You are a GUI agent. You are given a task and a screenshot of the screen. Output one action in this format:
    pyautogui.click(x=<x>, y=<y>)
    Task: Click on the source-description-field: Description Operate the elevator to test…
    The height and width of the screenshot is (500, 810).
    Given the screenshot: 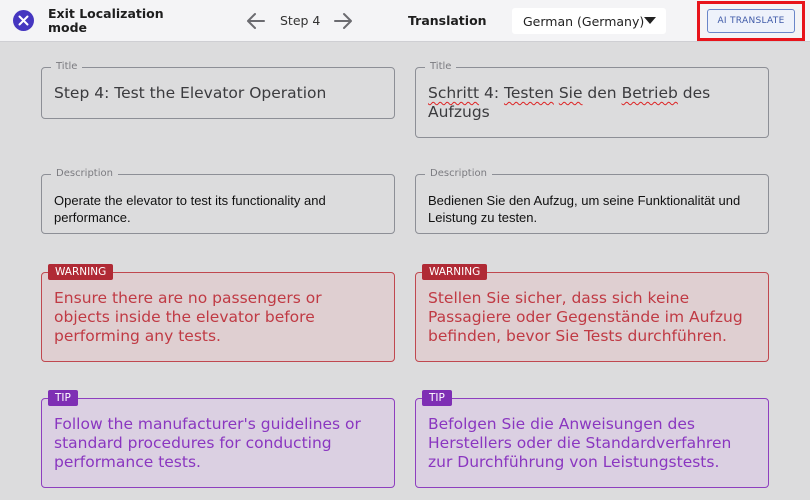 What is the action you would take?
    pyautogui.click(x=218, y=201)
    